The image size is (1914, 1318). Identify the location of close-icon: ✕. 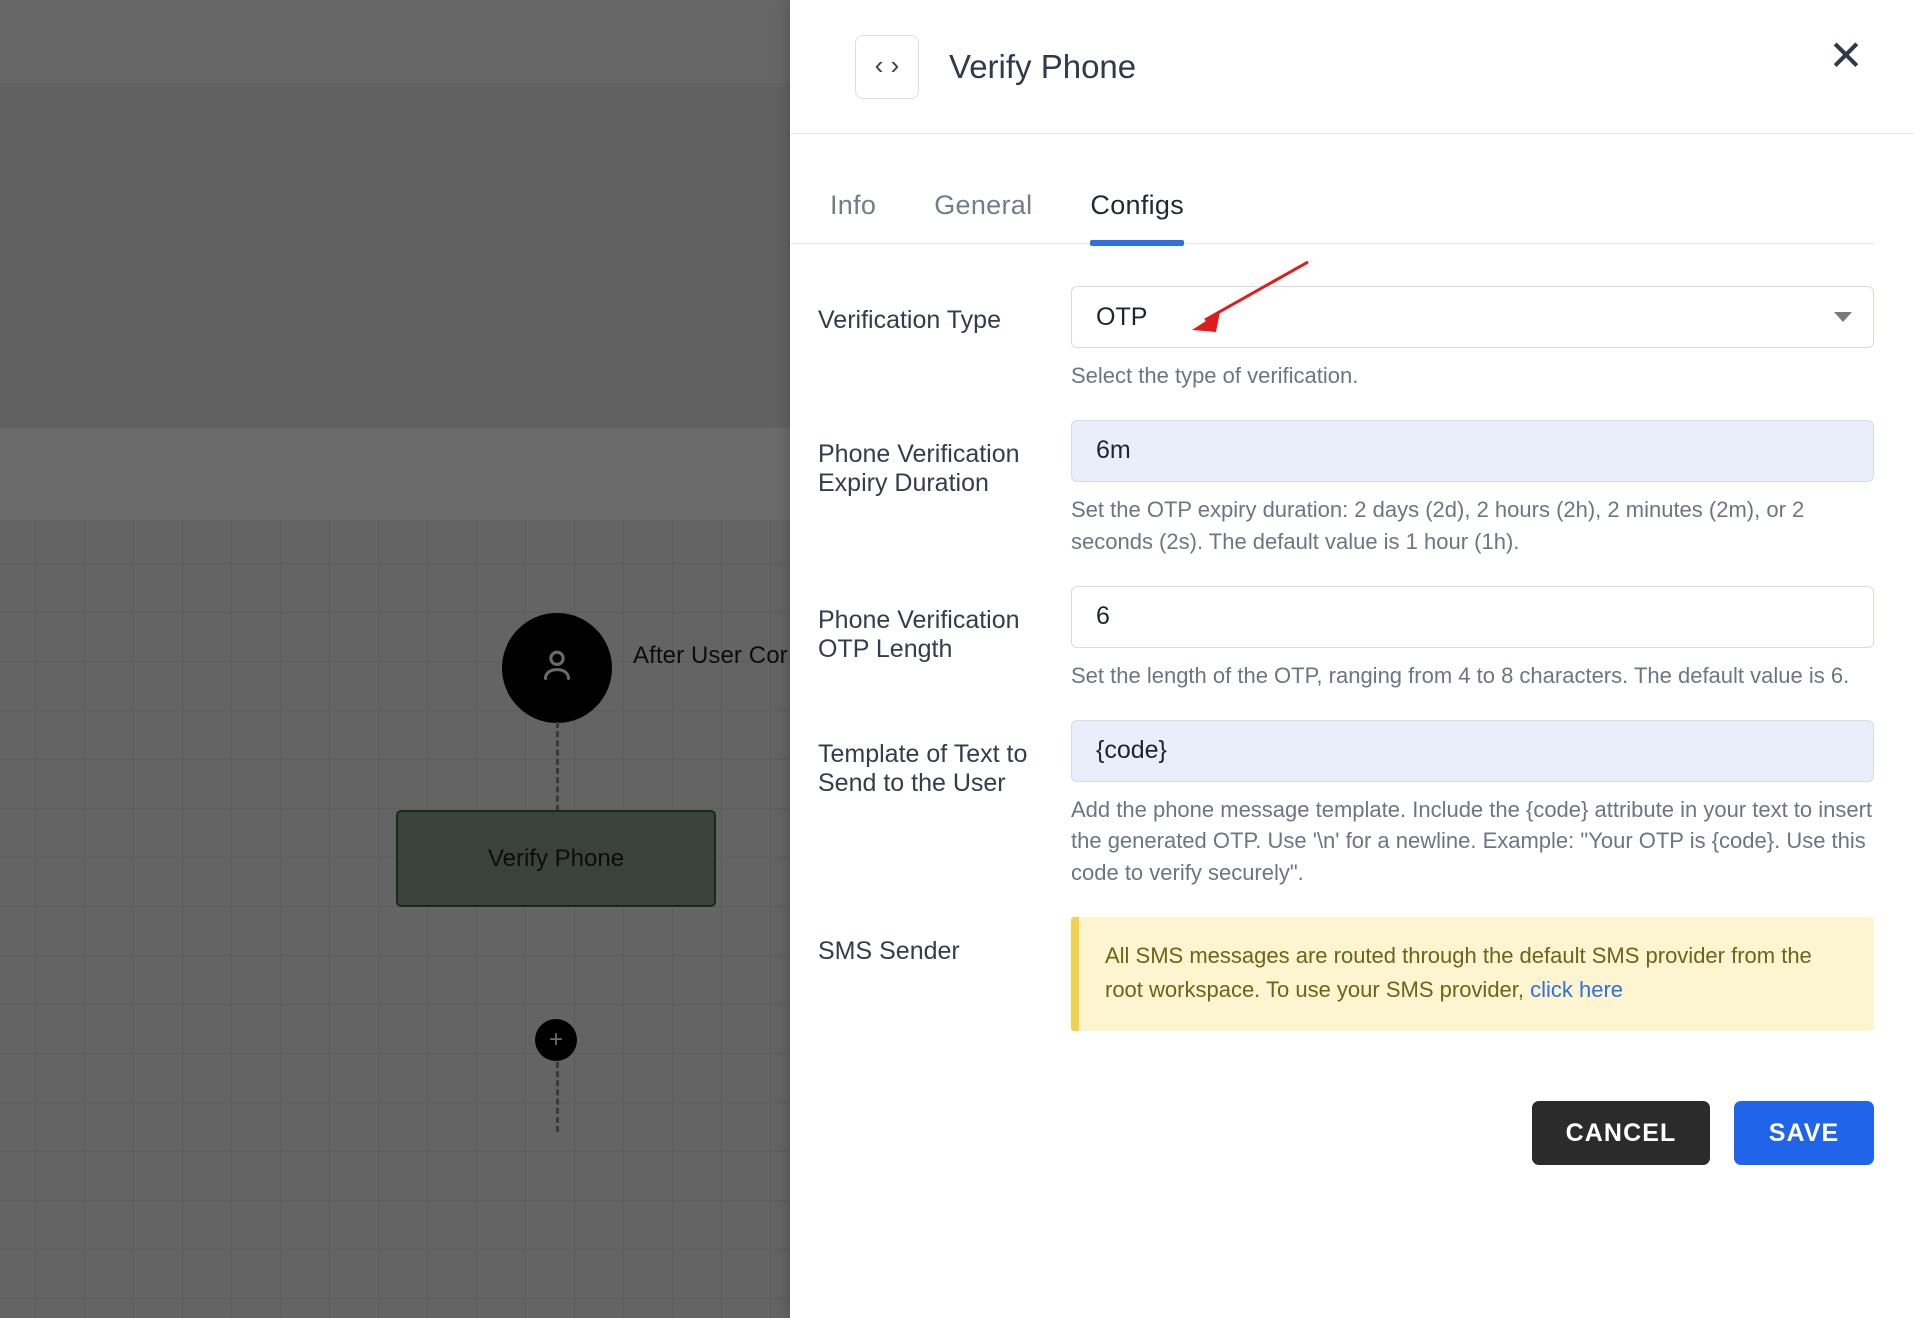
(1846, 56).